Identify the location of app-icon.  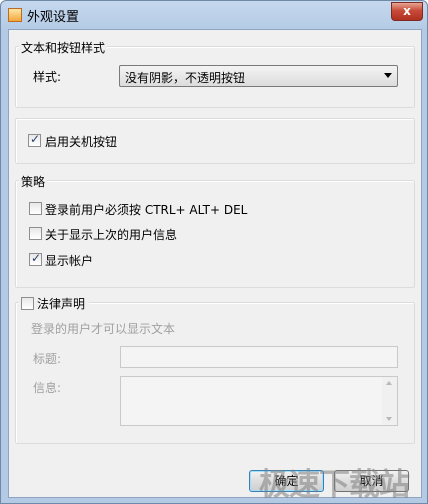
(15, 15).